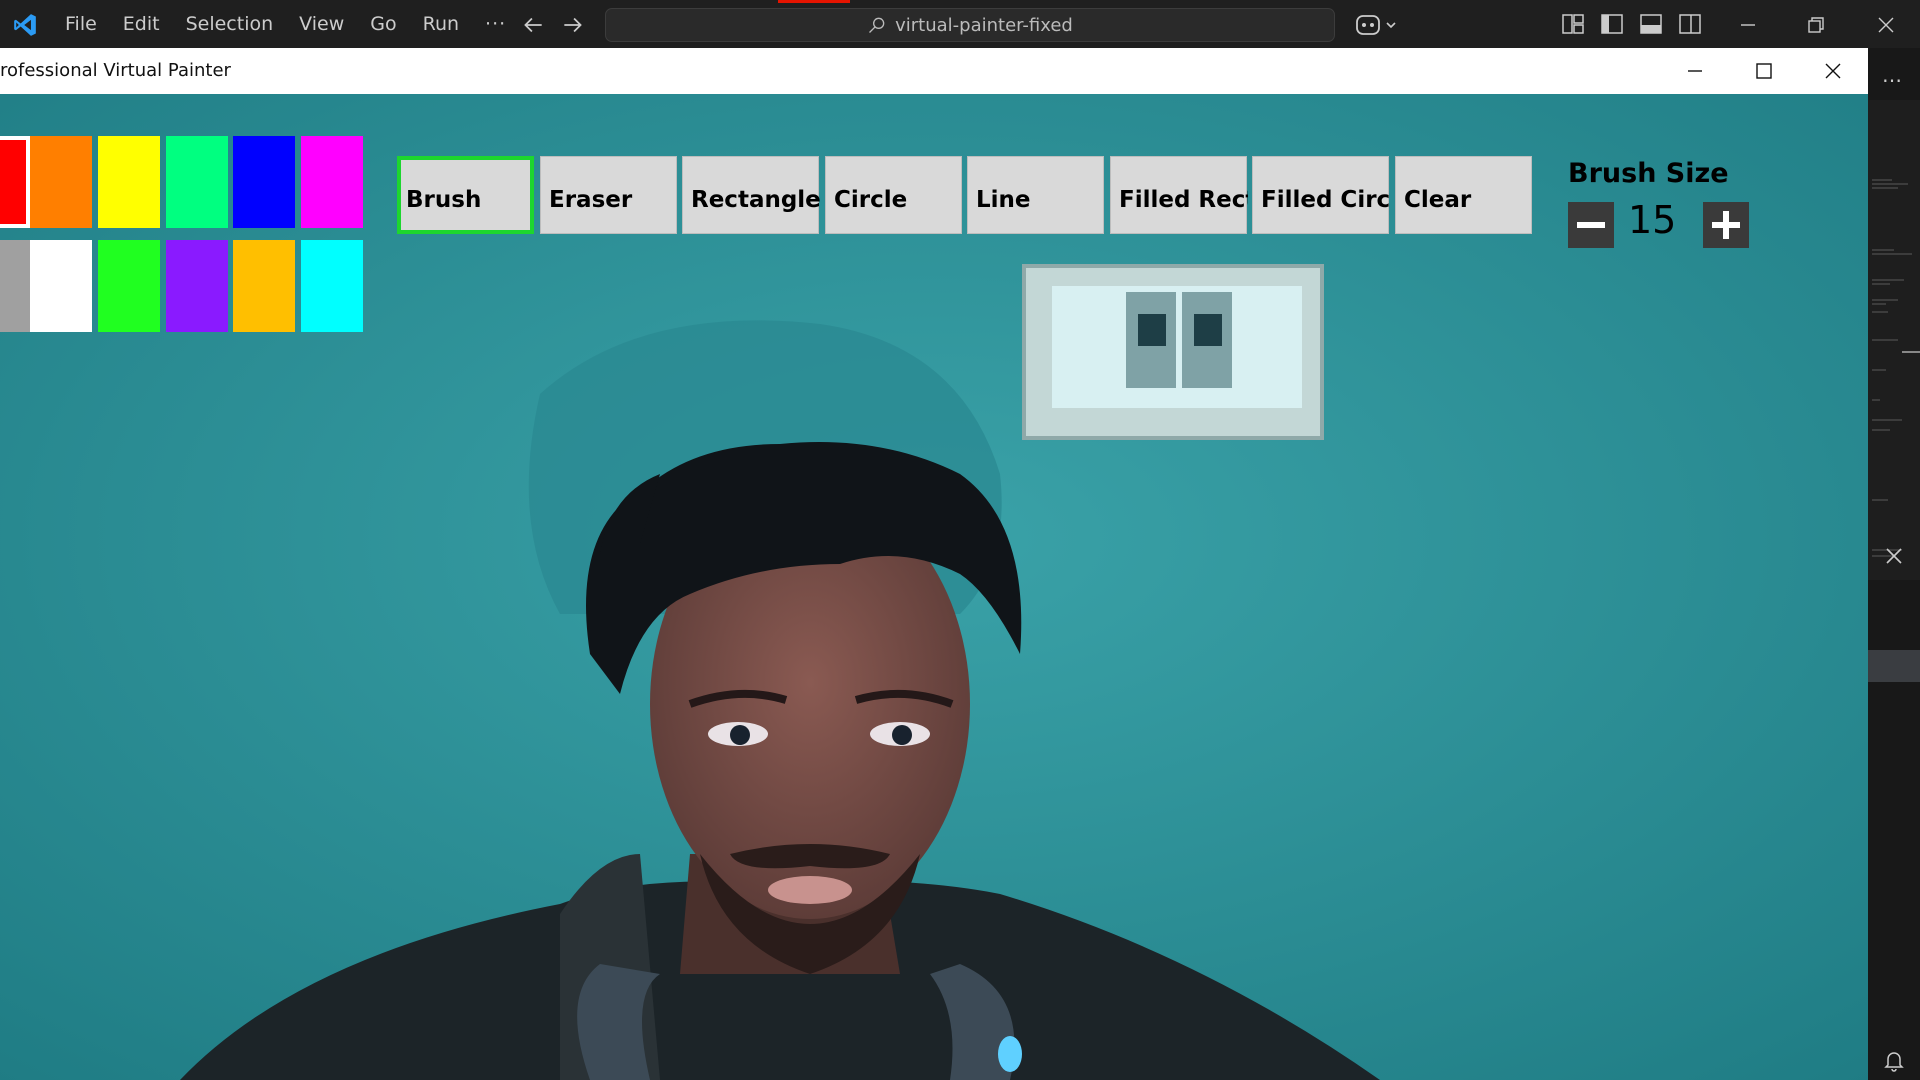 The image size is (1920, 1080). I want to click on tool-label: Eraser, so click(591, 200).